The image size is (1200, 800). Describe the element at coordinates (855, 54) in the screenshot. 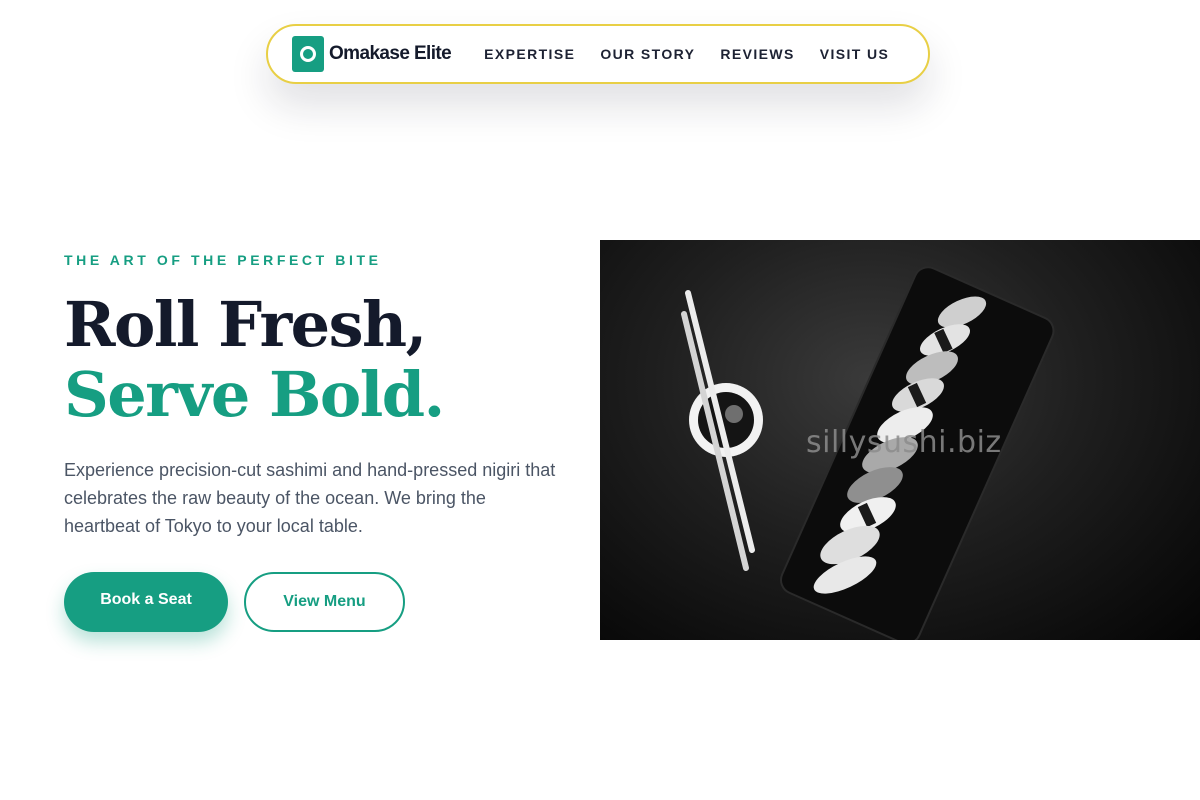

I see `nav-link-visit-us: VISIT US` at that location.